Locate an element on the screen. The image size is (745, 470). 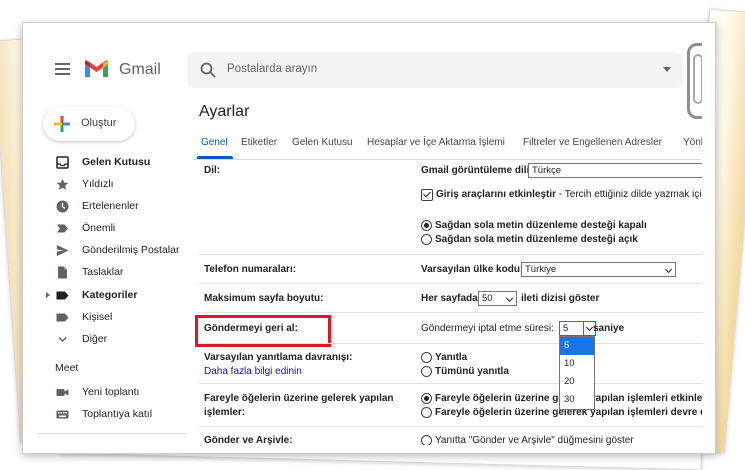
sidebar-item-starred: Yıldızlı is located at coordinates (112, 185).